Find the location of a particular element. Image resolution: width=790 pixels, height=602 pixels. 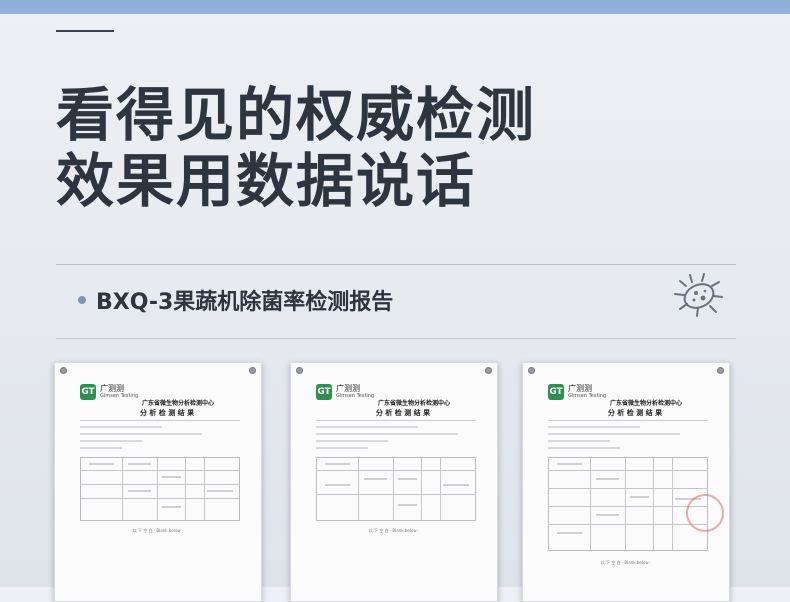

top-bar is located at coordinates (395, 7).